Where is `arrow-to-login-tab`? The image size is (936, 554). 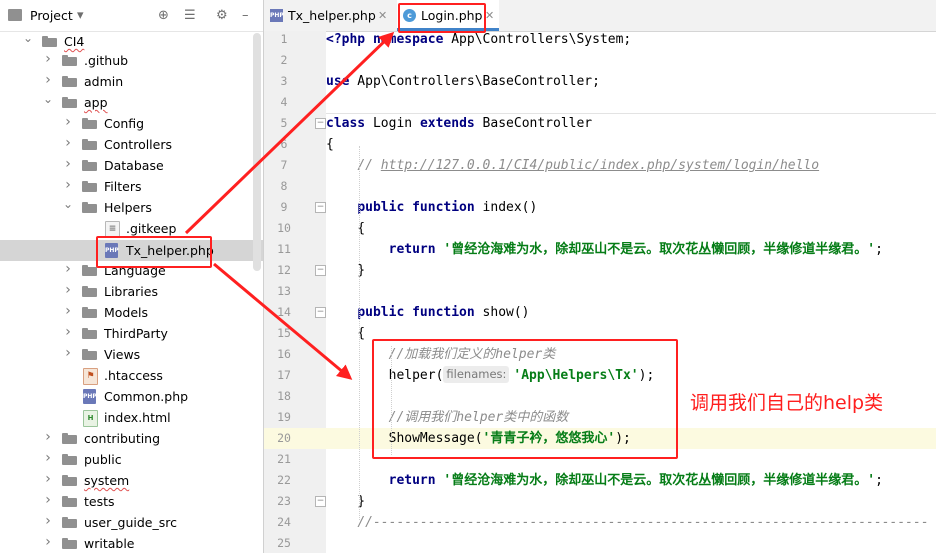 arrow-to-login-tab is located at coordinates (289, 133).